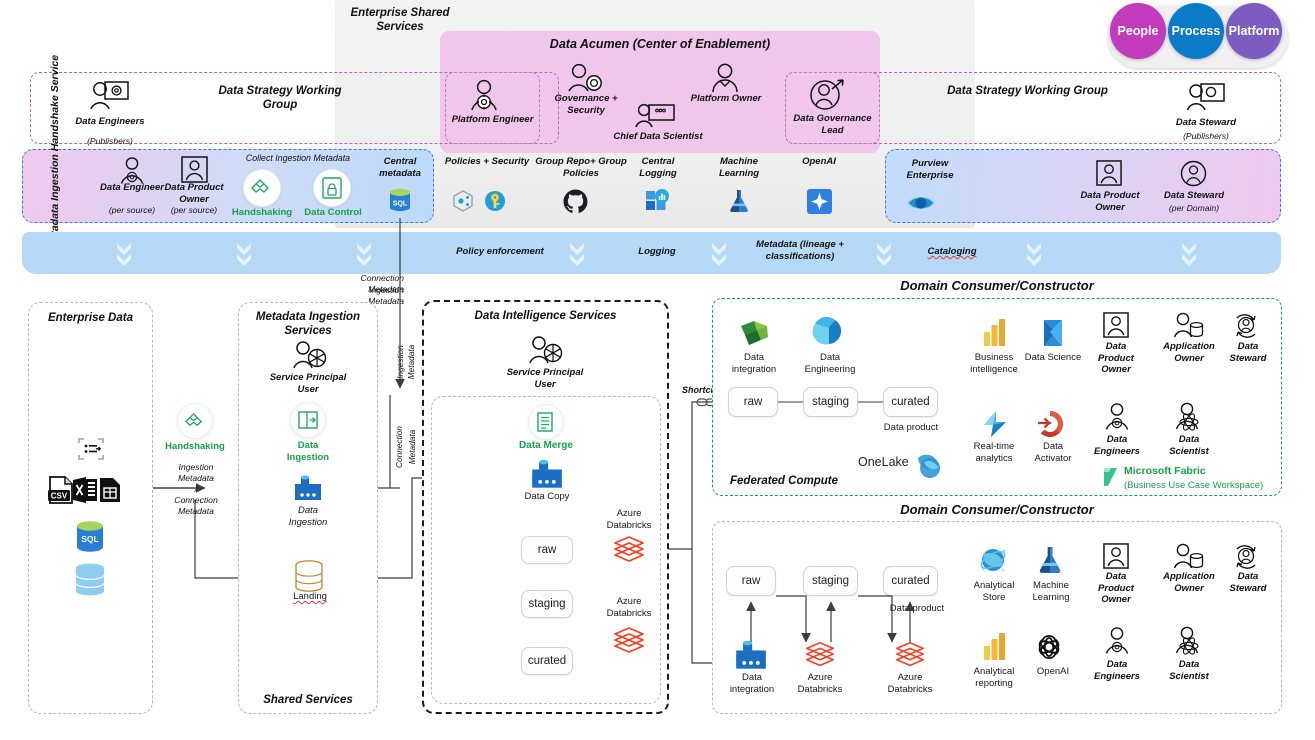  Describe the element at coordinates (1193, 173) in the screenshot. I see `data-steward-per-domain-icon` at that location.